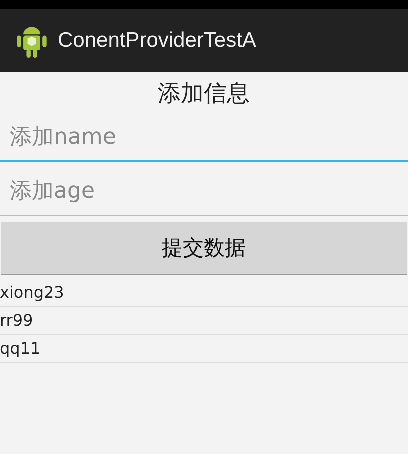  Describe the element at coordinates (32, 292) in the screenshot. I see `list-item: xiong23` at that location.